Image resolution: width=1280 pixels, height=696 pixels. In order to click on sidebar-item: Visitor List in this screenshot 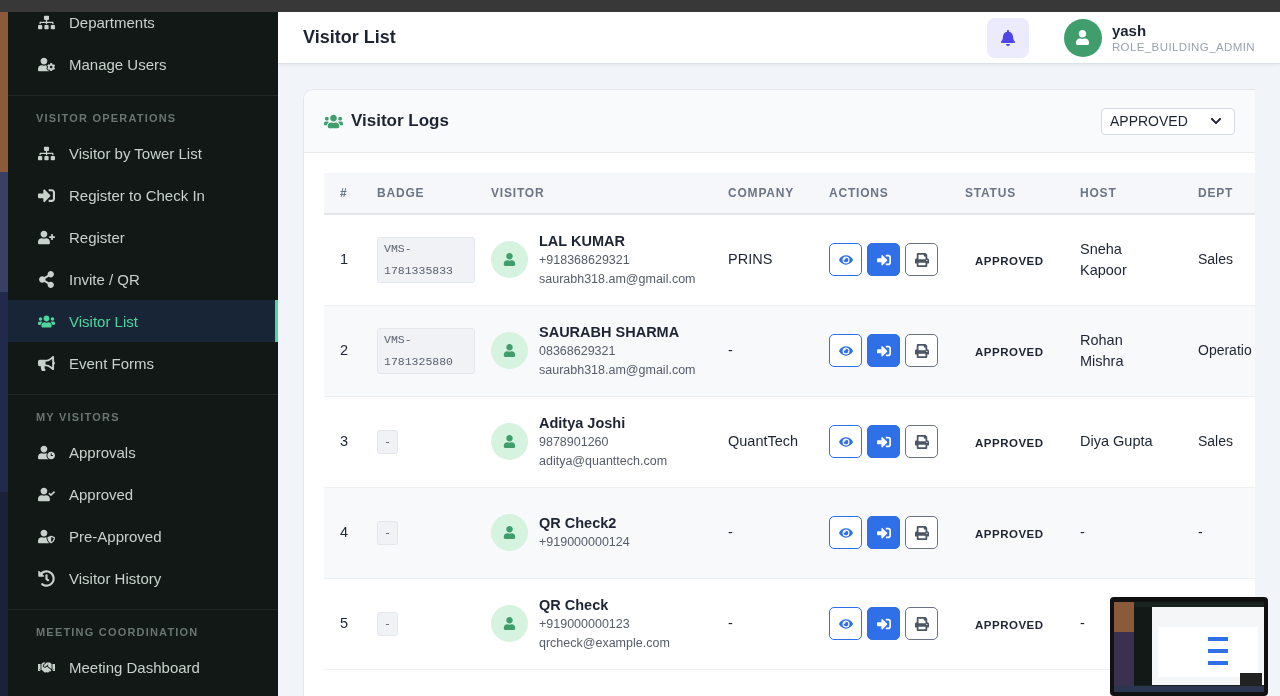, I will do `click(143, 321)`.